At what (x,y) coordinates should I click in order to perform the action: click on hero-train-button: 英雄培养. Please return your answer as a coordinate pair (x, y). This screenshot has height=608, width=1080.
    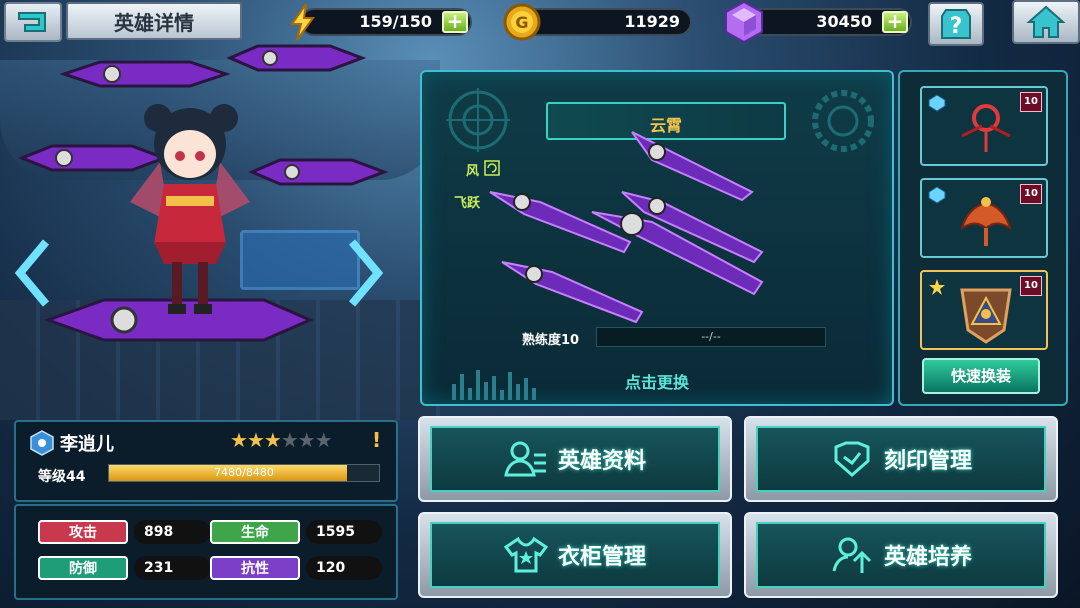
    Looking at the image, I should click on (901, 555).